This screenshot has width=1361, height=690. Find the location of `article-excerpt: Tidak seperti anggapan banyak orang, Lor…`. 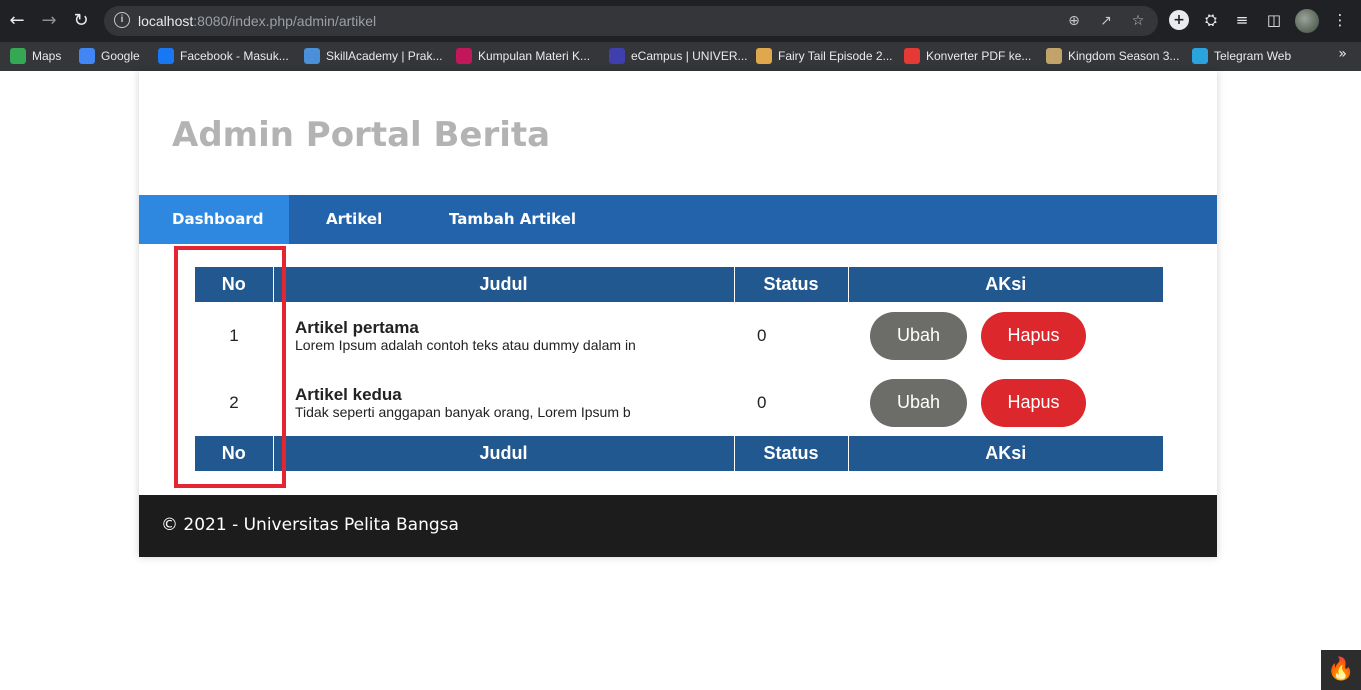

article-excerpt: Tidak seperti anggapan banyak orang, Lor… is located at coordinates (463, 412).